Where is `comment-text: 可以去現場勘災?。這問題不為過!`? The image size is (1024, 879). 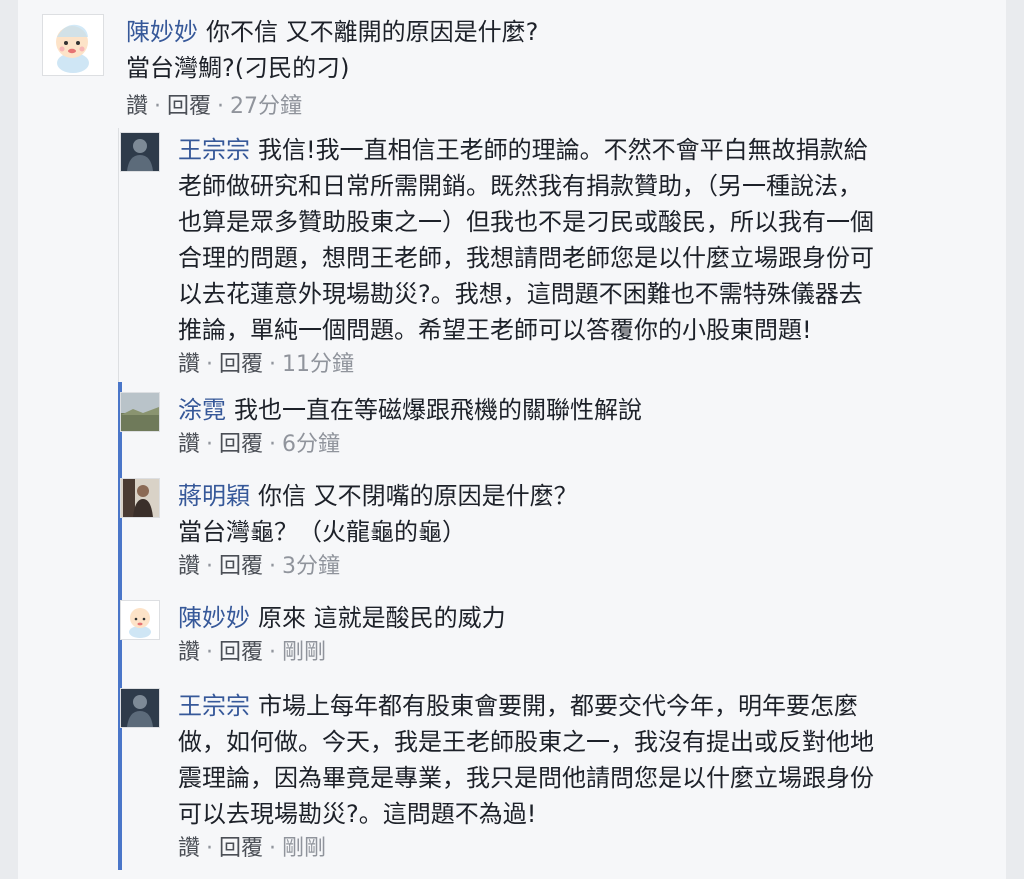
comment-text: 可以去現場勘災?。這問題不為過! is located at coordinates (357, 814).